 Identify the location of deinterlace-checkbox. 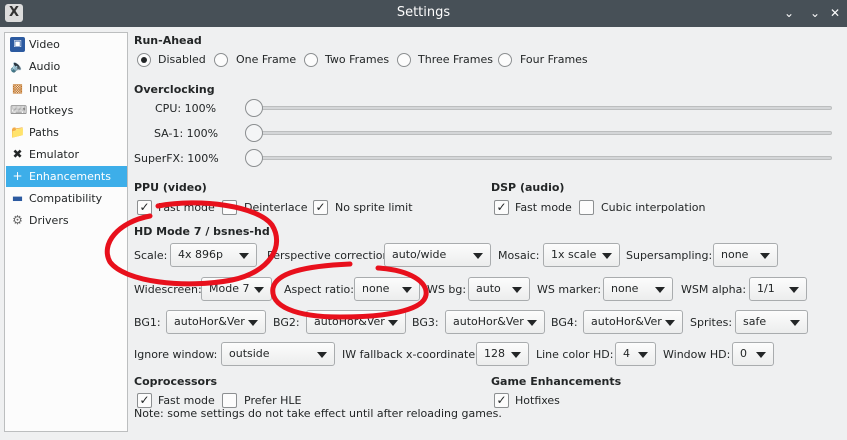
(229, 207).